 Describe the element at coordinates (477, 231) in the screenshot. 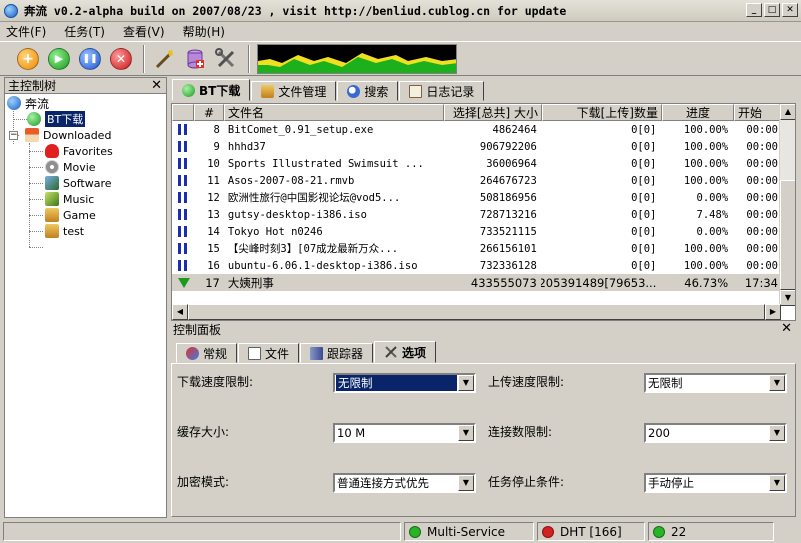

I see `table-row: 14 Tokyo Hot n0246 733521115 0[0] 0.00% 00:00` at that location.